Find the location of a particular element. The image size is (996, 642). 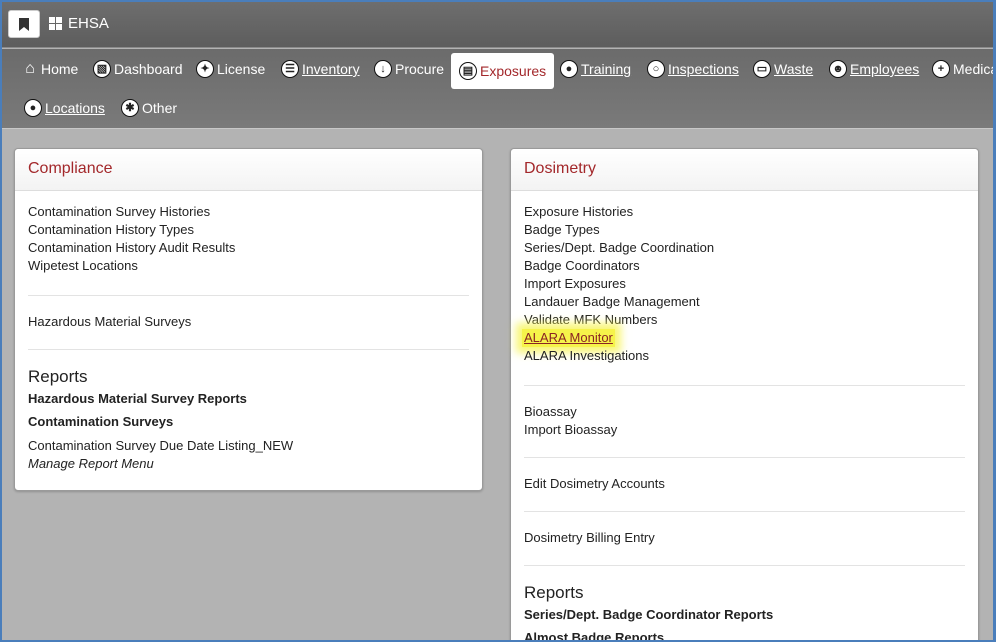

nav-license: ✦ License is located at coordinates (230, 69).